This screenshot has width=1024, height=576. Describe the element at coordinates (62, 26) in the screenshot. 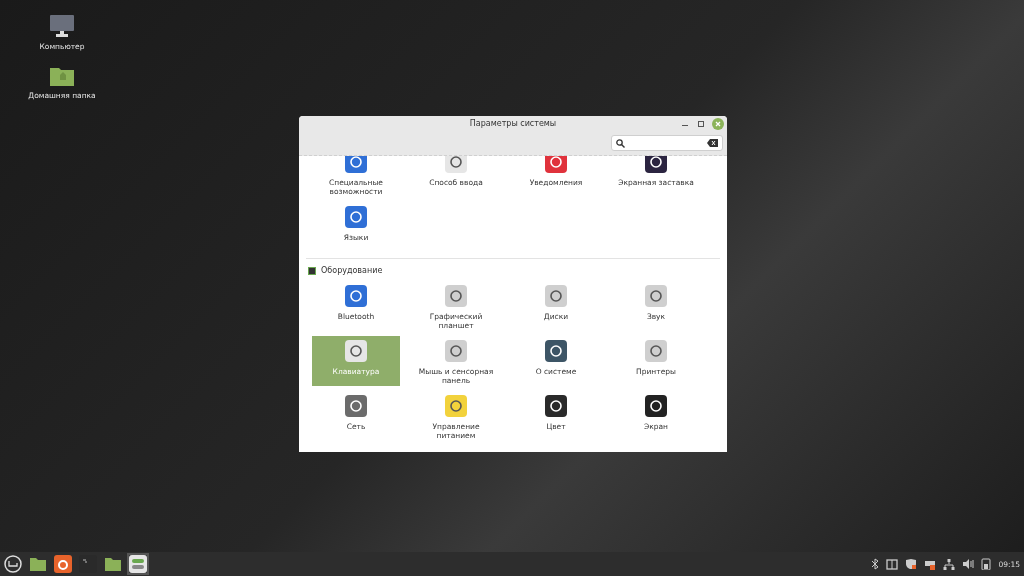

I see `monitor-icon` at that location.